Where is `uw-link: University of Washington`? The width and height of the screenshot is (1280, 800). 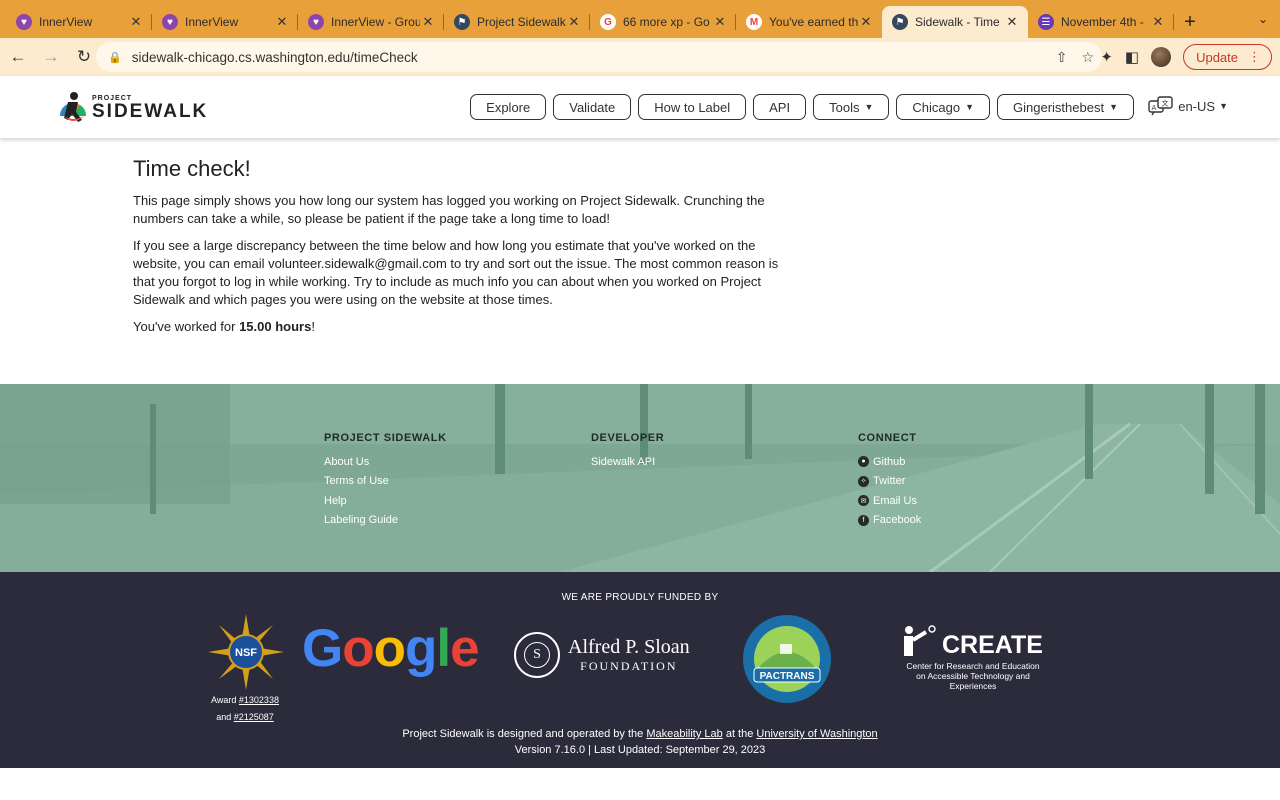 uw-link: University of Washington is located at coordinates (816, 734).